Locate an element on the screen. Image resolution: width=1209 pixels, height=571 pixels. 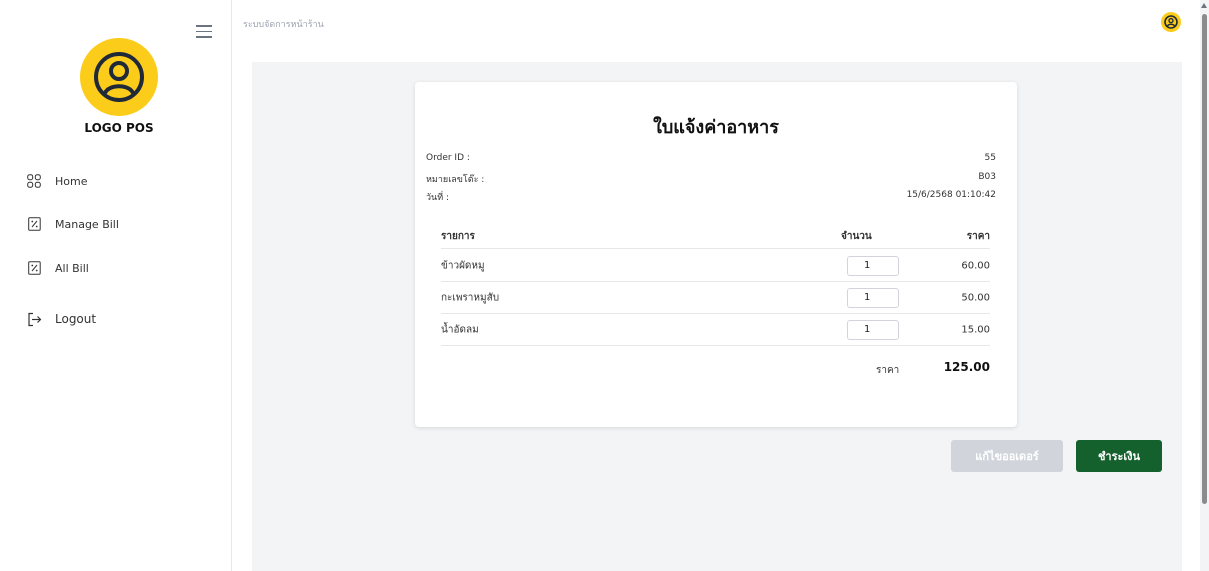
item-name: ข้าวผัดหมู is located at coordinates (463, 265).